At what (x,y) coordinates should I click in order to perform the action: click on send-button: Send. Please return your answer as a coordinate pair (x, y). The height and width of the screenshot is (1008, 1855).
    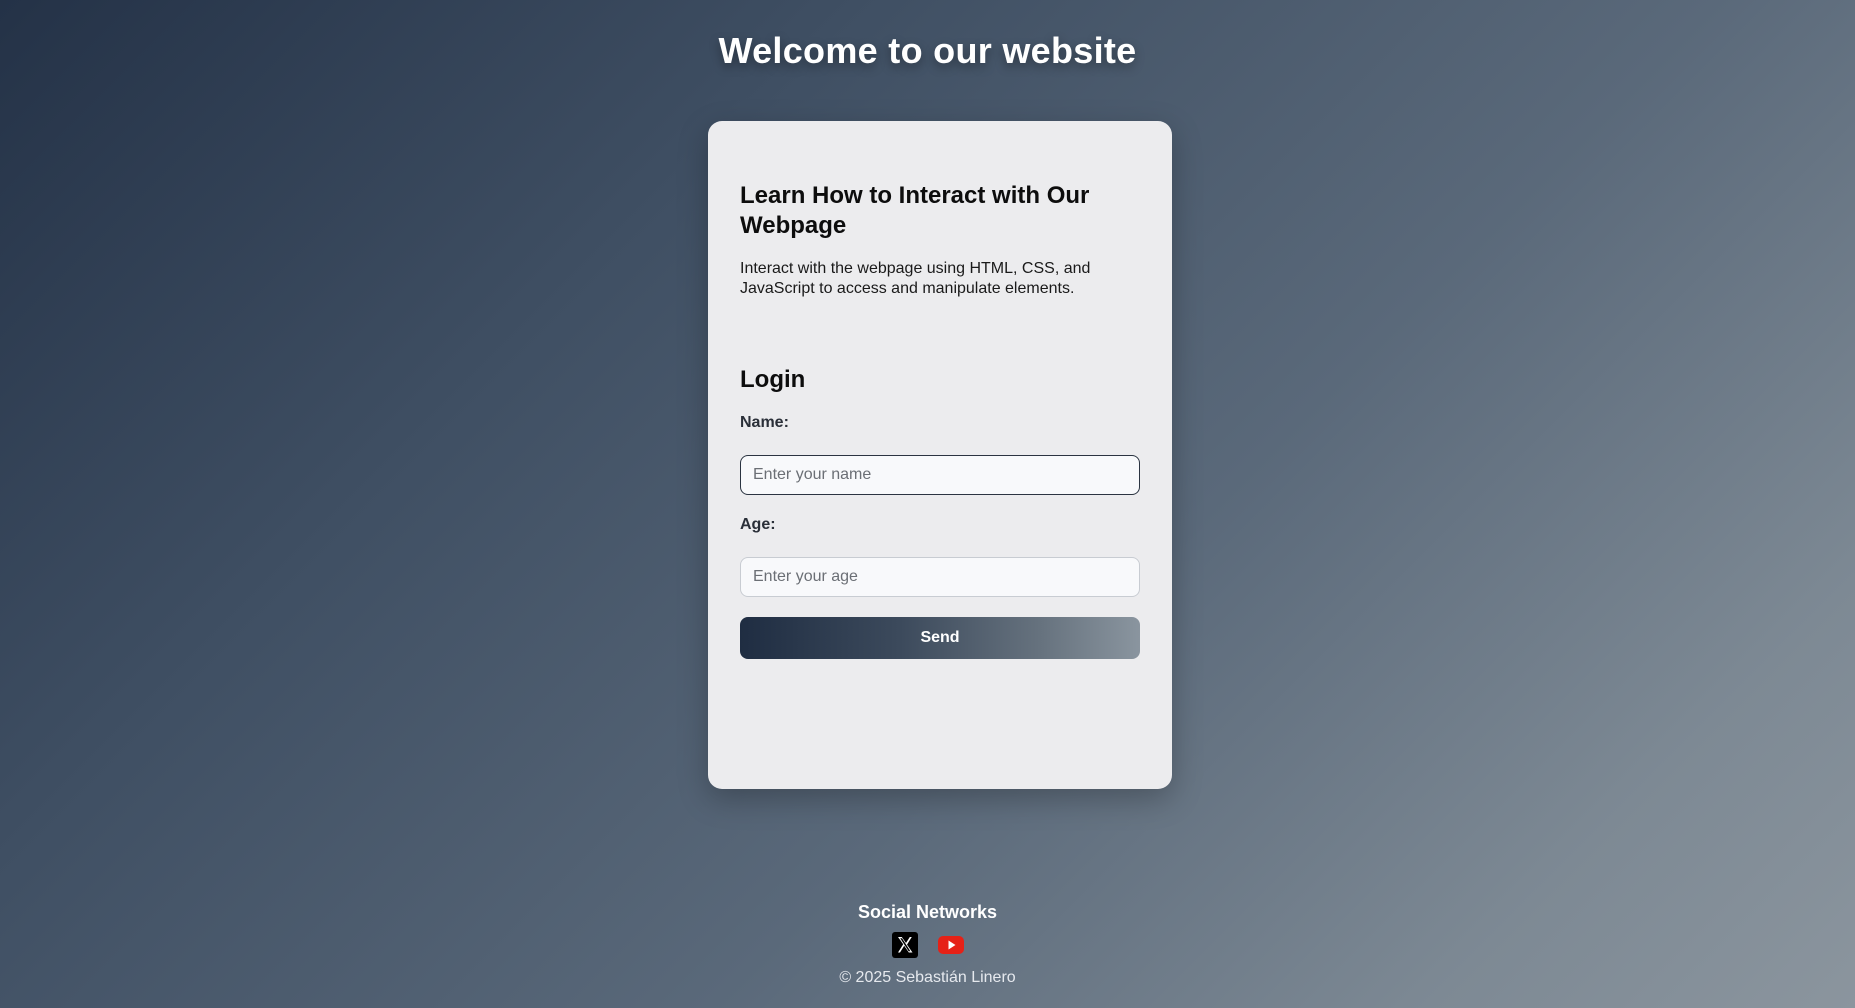
    Looking at the image, I should click on (940, 638).